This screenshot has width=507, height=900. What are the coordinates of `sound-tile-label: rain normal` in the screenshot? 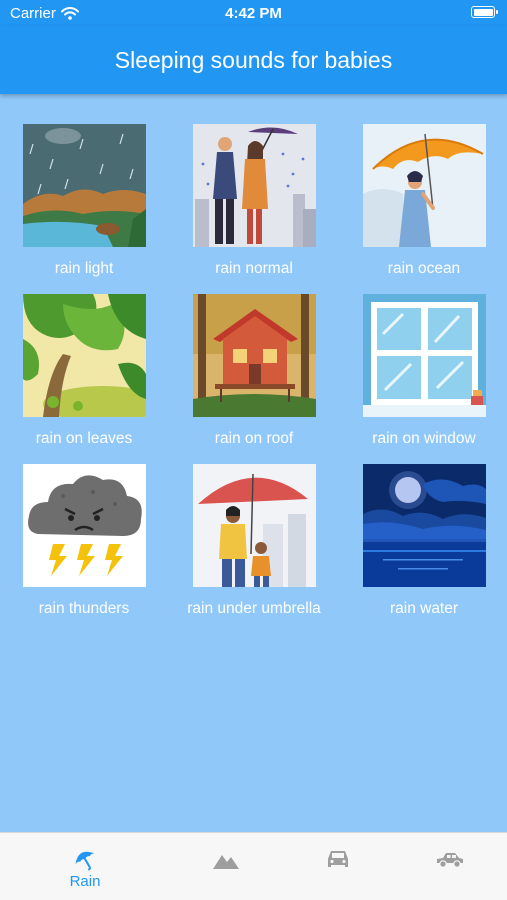 It's located at (254, 268).